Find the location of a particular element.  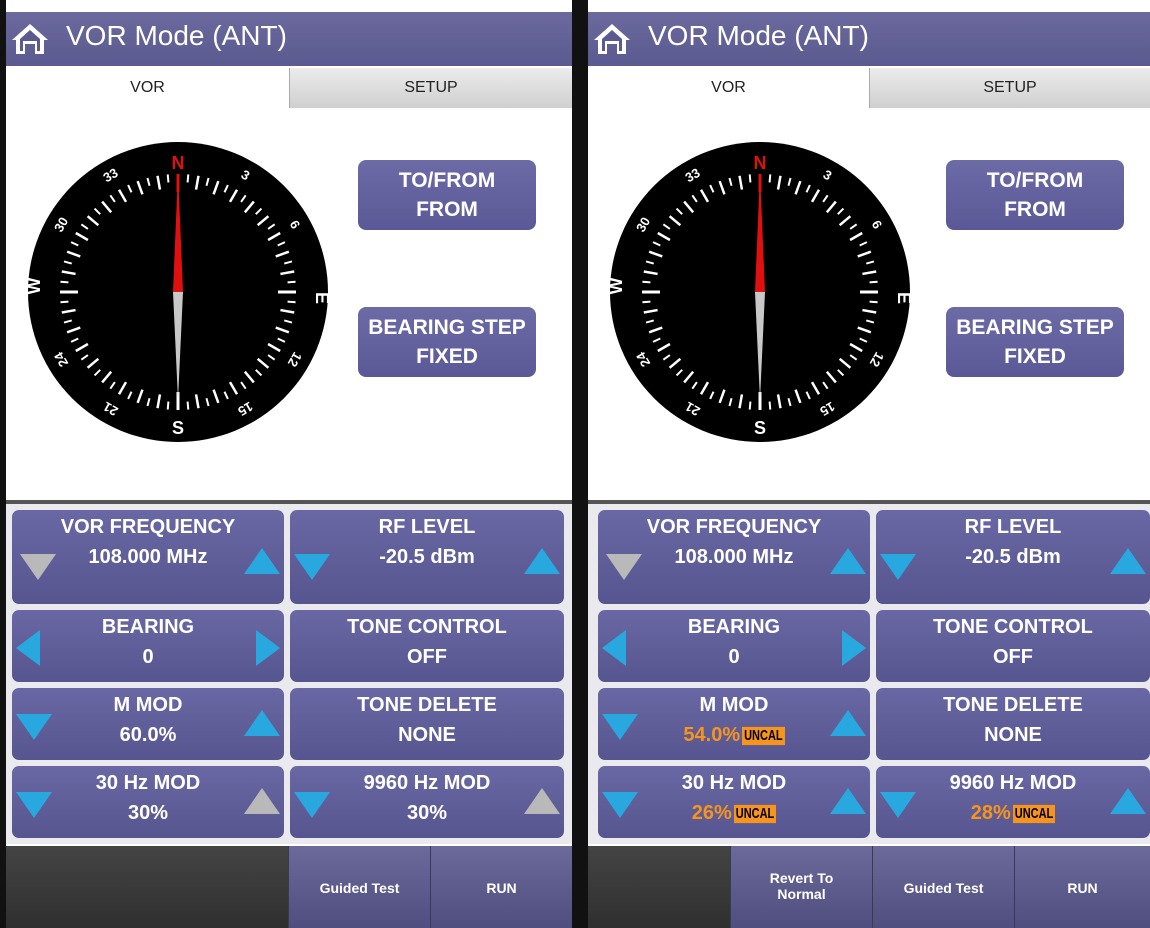

mod-9960hz-label: 9960 Hz MOD is located at coordinates (1013, 783).